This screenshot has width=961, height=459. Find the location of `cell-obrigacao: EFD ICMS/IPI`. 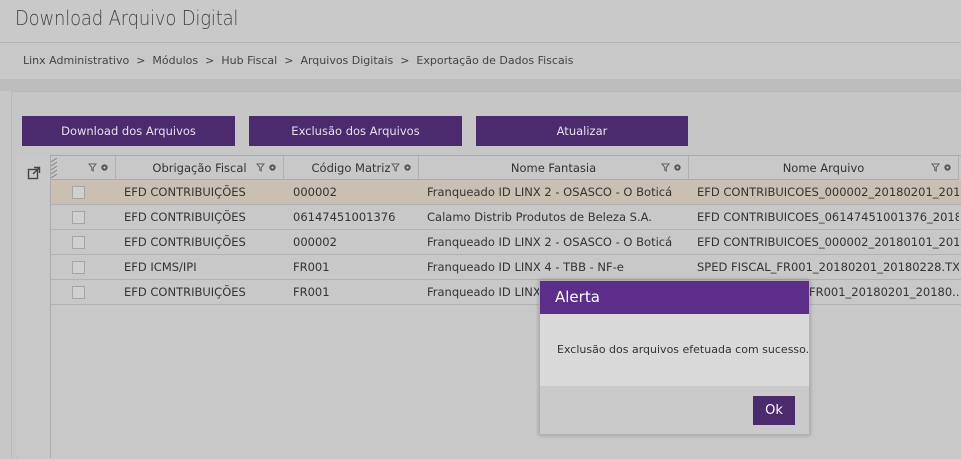

cell-obrigacao: EFD ICMS/IPI is located at coordinates (160, 267).